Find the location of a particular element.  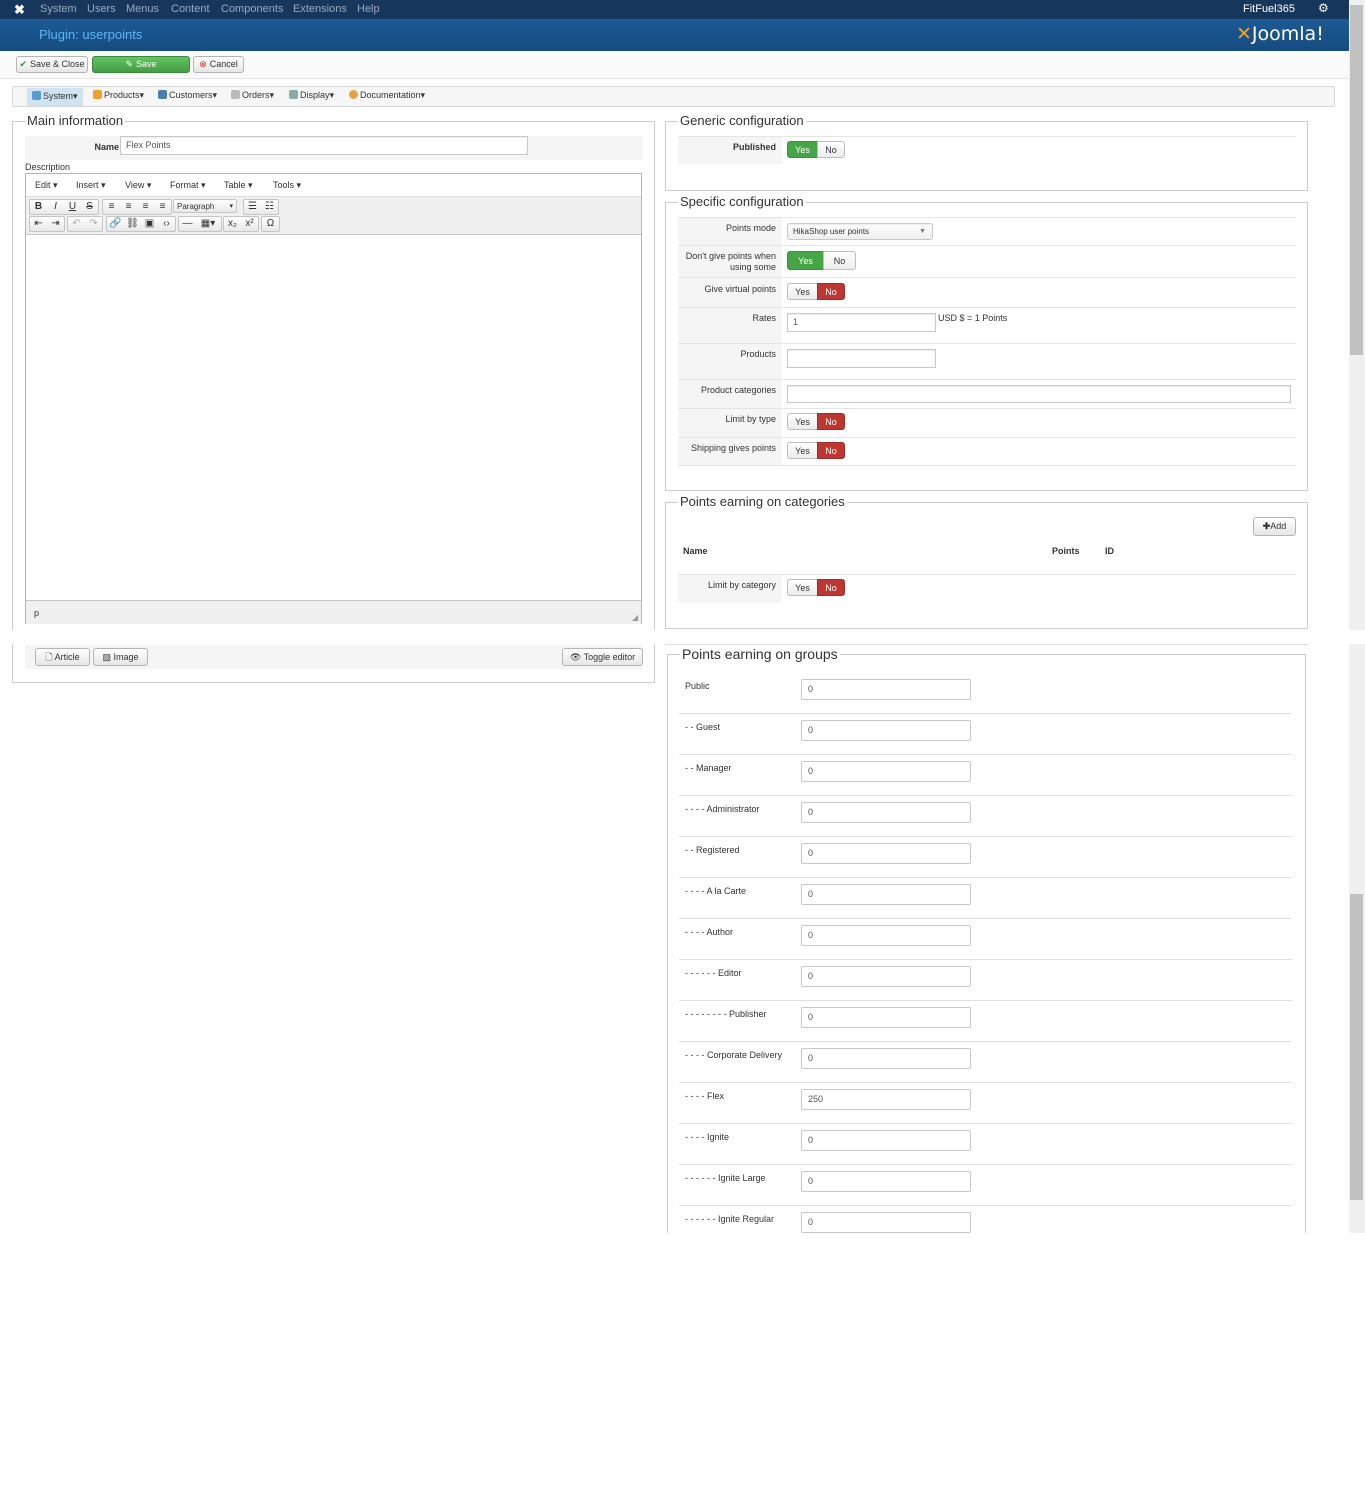

save-close-button: ✔ Save & Close is located at coordinates (52, 64).